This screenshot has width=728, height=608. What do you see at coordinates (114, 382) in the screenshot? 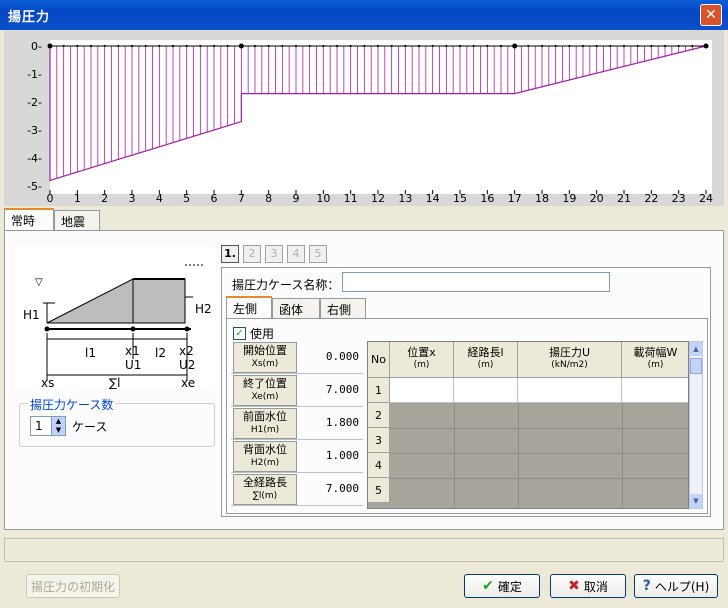
I see `sum-label: ∑l` at bounding box center [114, 382].